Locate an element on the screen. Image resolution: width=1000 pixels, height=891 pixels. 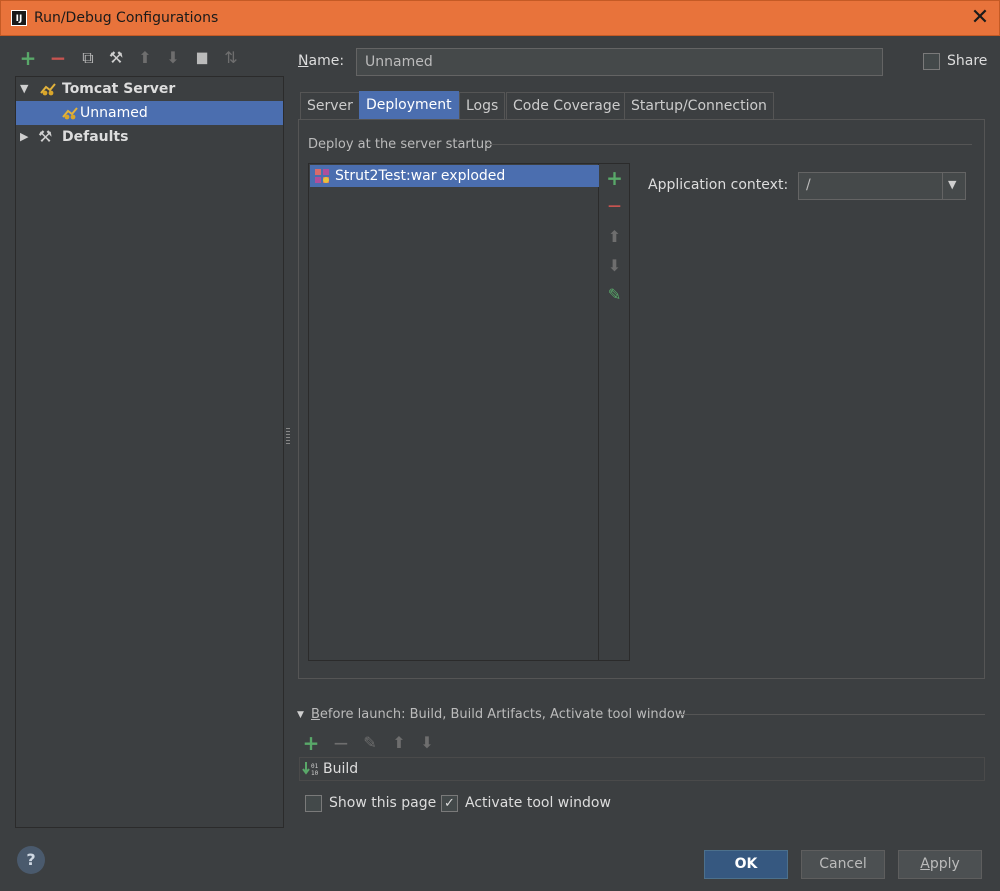
build-icon: 01 10 is located at coordinates (310, 769).